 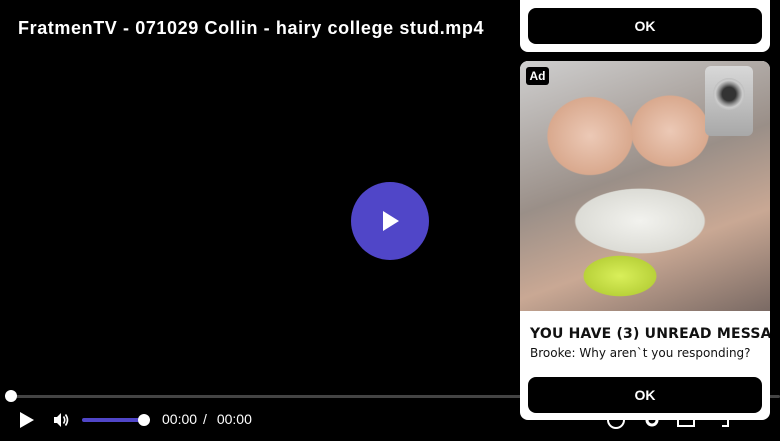 I want to click on duration: 00:00, so click(x=234, y=419).